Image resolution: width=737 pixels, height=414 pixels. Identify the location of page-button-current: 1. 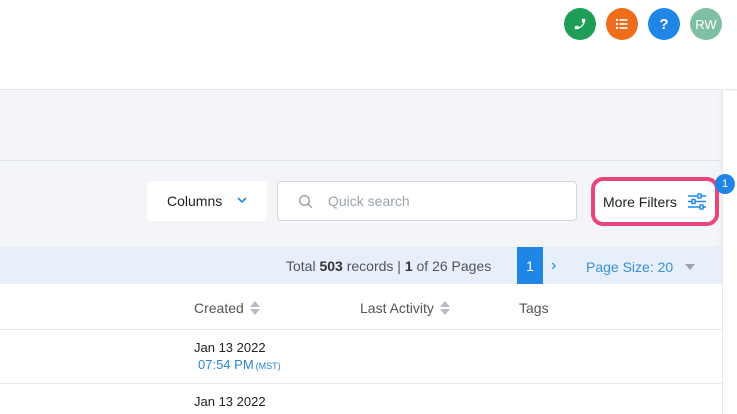
(530, 265).